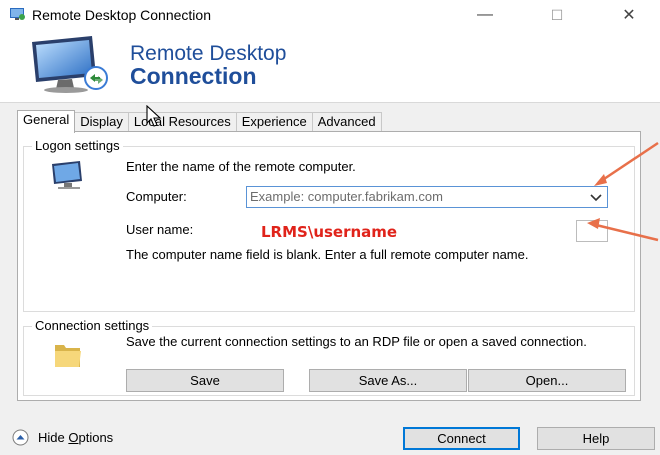 This screenshot has height=455, width=660. I want to click on hide-options-label: Hide Options, so click(75, 437).